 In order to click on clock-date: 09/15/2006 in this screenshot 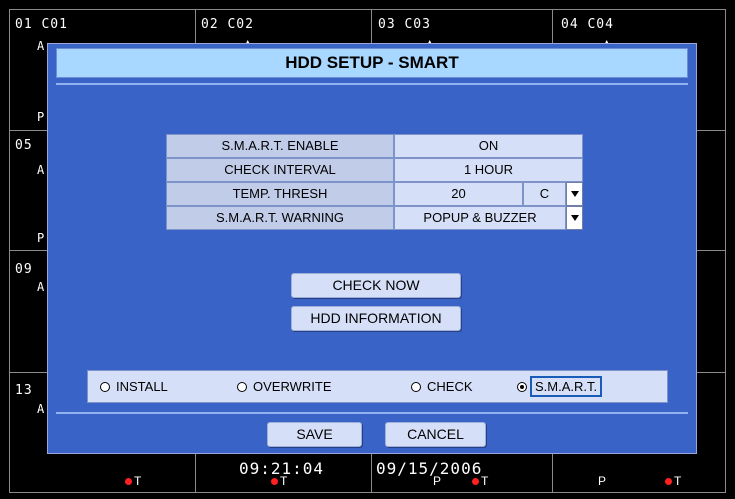, I will do `click(429, 468)`.